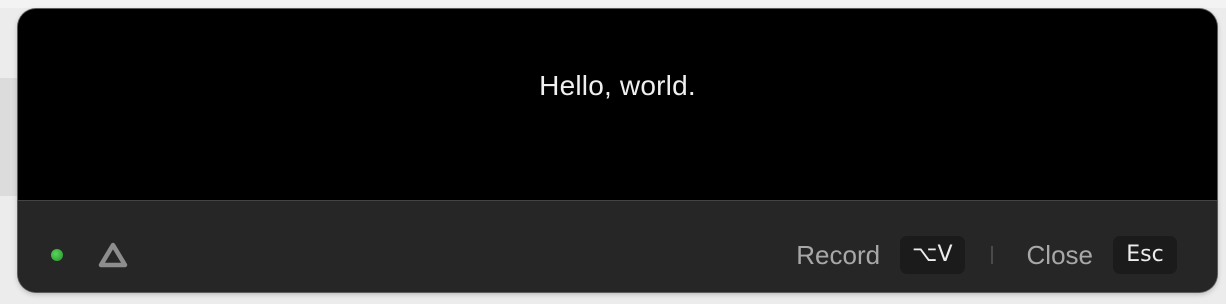 Image resolution: width=1226 pixels, height=304 pixels. Describe the element at coordinates (113, 255) in the screenshot. I see `triangle-logo-icon` at that location.